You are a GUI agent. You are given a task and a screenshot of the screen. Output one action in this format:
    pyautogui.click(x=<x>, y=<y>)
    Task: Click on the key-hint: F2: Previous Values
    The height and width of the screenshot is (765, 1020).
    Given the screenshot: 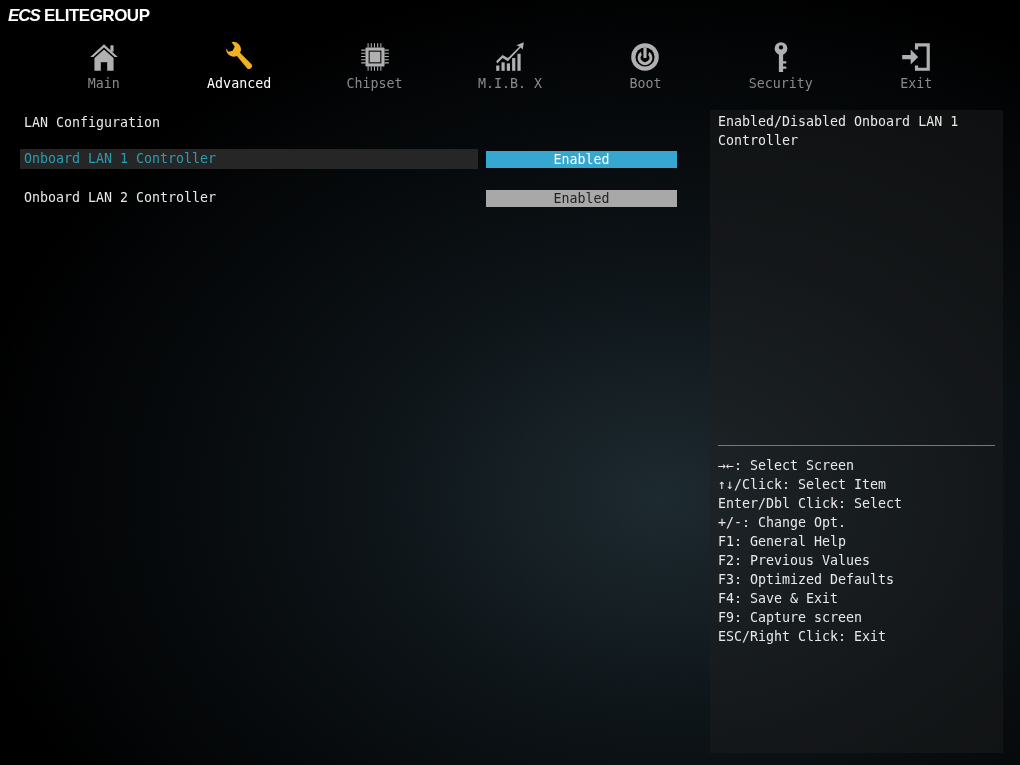 What is the action you would take?
    pyautogui.click(x=795, y=561)
    